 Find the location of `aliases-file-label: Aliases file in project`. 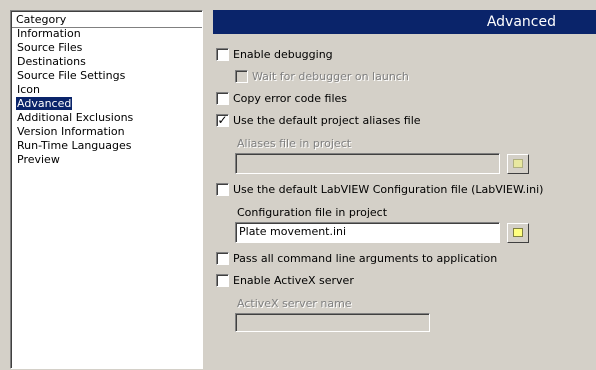

aliases-file-label: Aliases file in project is located at coordinates (294, 143).